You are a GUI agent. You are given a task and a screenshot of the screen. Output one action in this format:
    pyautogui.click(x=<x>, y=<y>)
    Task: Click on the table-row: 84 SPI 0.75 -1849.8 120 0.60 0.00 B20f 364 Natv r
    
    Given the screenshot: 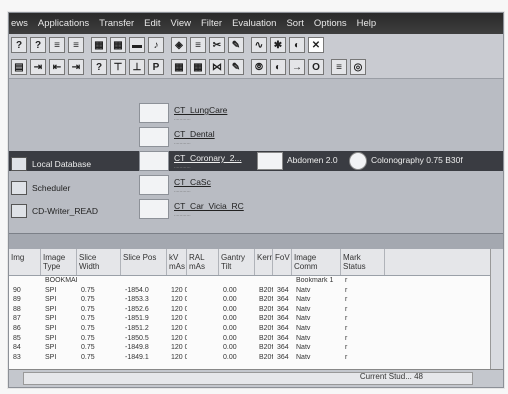 What is the action you would take?
    pyautogui.click(x=250, y=349)
    